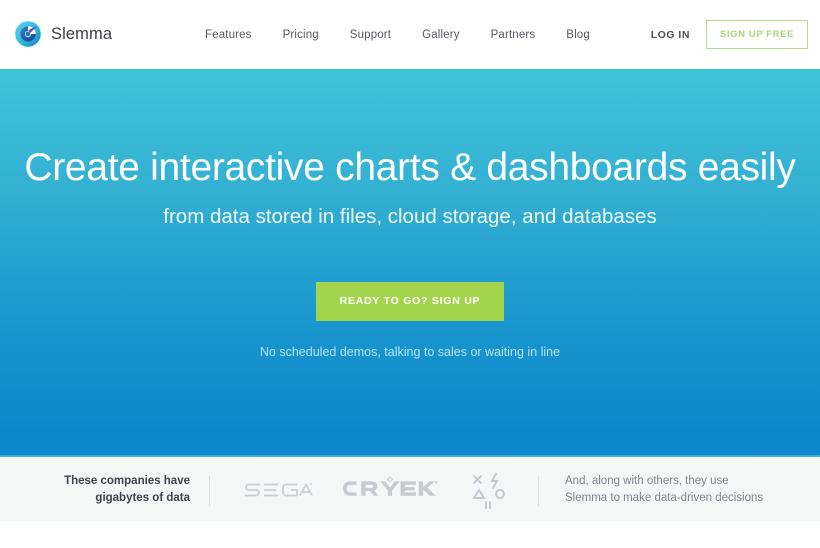 The width and height of the screenshot is (820, 548). Describe the element at coordinates (228, 35) in the screenshot. I see `nav-item-features: Features` at that location.